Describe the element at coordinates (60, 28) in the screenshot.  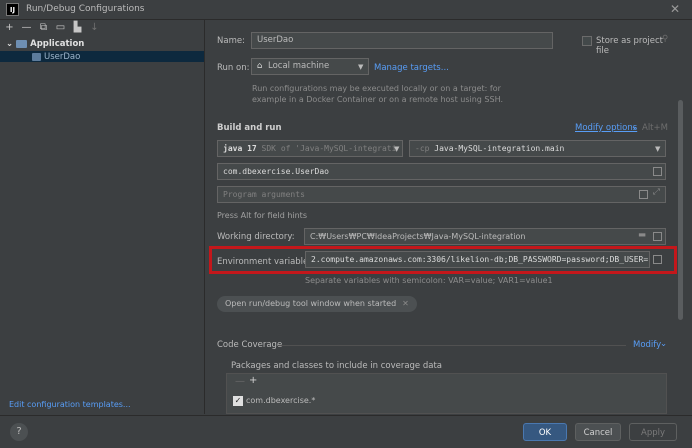
I see `save-icon: ▭` at that location.